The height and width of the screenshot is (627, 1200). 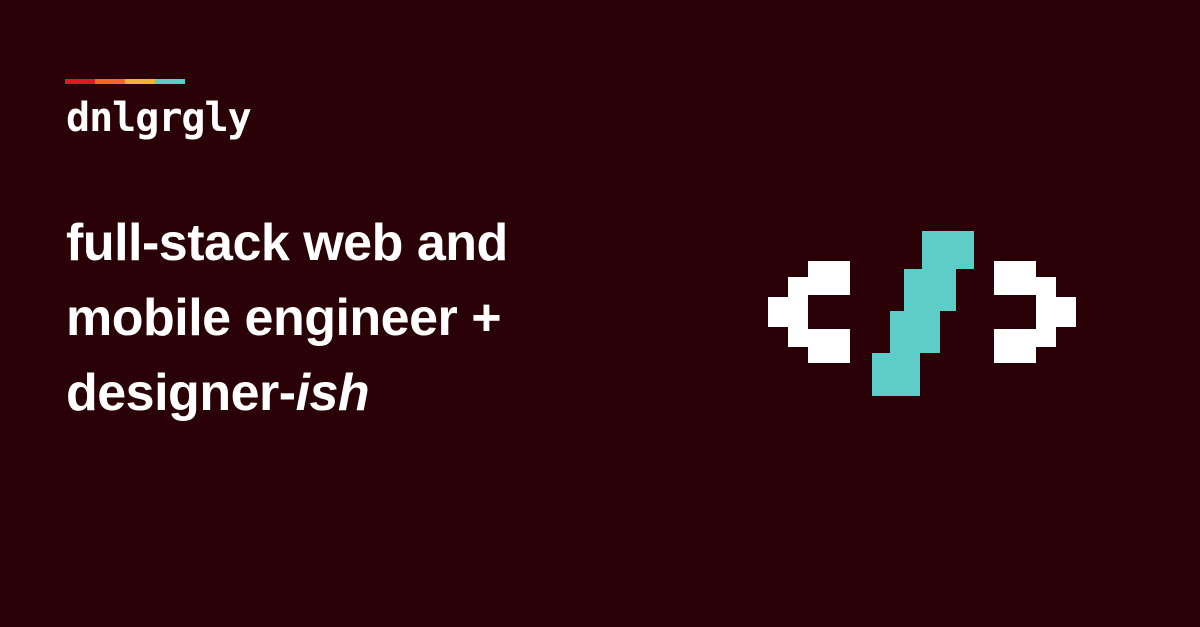 I want to click on forward-slash, so click(x=923, y=313).